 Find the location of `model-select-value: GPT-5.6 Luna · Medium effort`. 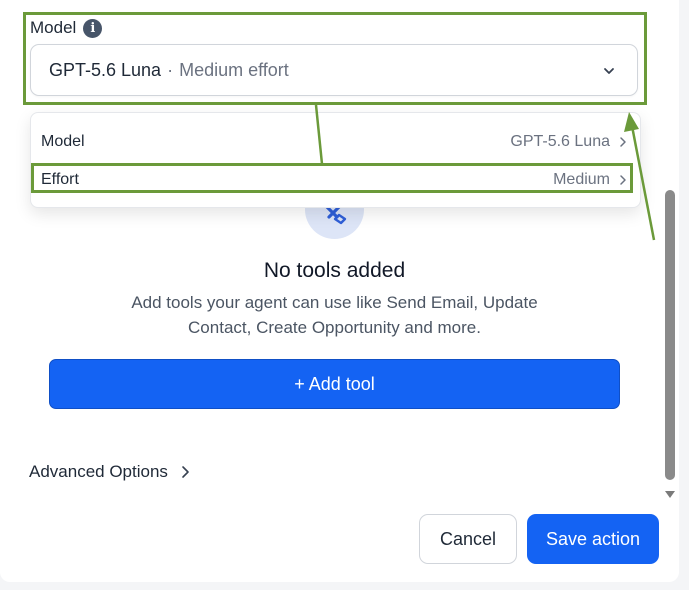

model-select-value: GPT-5.6 Luna · Medium effort is located at coordinates (169, 70).